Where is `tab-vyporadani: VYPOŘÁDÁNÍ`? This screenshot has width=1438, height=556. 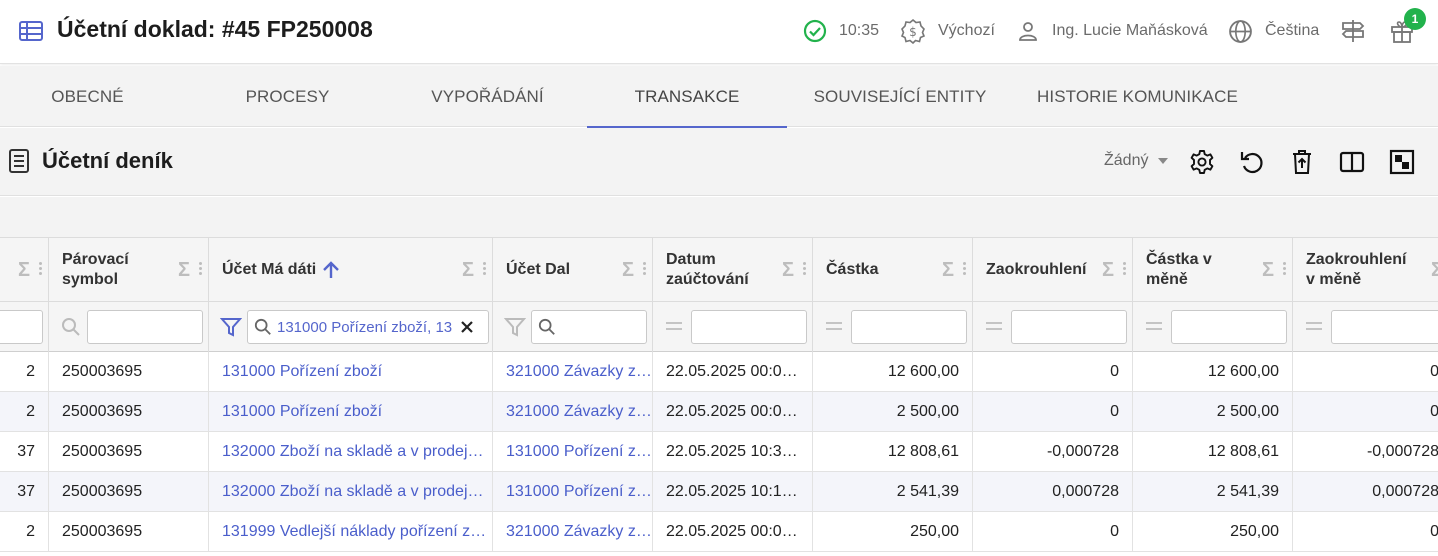
tab-vyporadani: VYPOŘÁDÁNÍ is located at coordinates (487, 96).